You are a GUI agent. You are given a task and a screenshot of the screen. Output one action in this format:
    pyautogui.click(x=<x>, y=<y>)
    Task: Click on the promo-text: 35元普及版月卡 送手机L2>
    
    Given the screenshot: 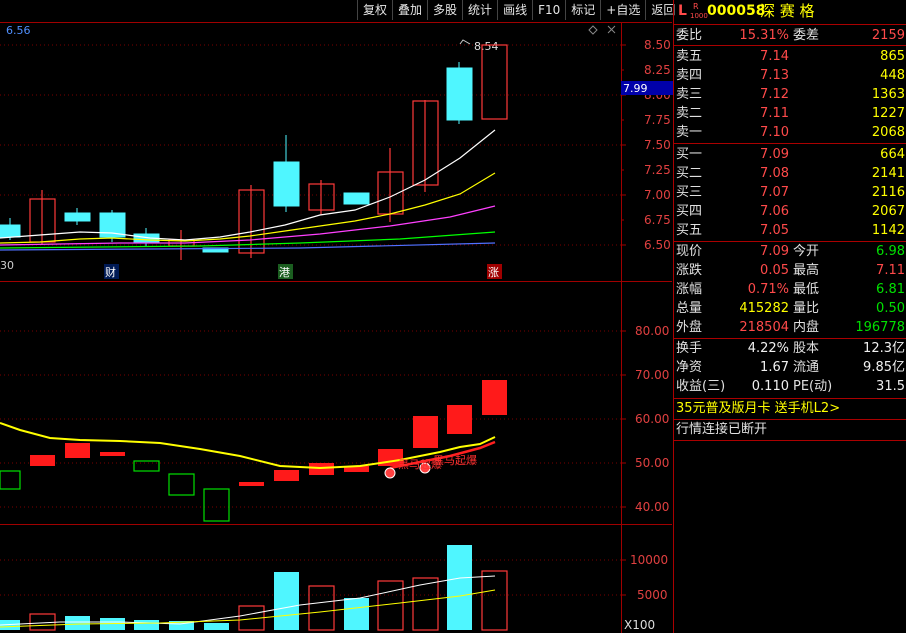 What is the action you would take?
    pyautogui.click(x=758, y=408)
    